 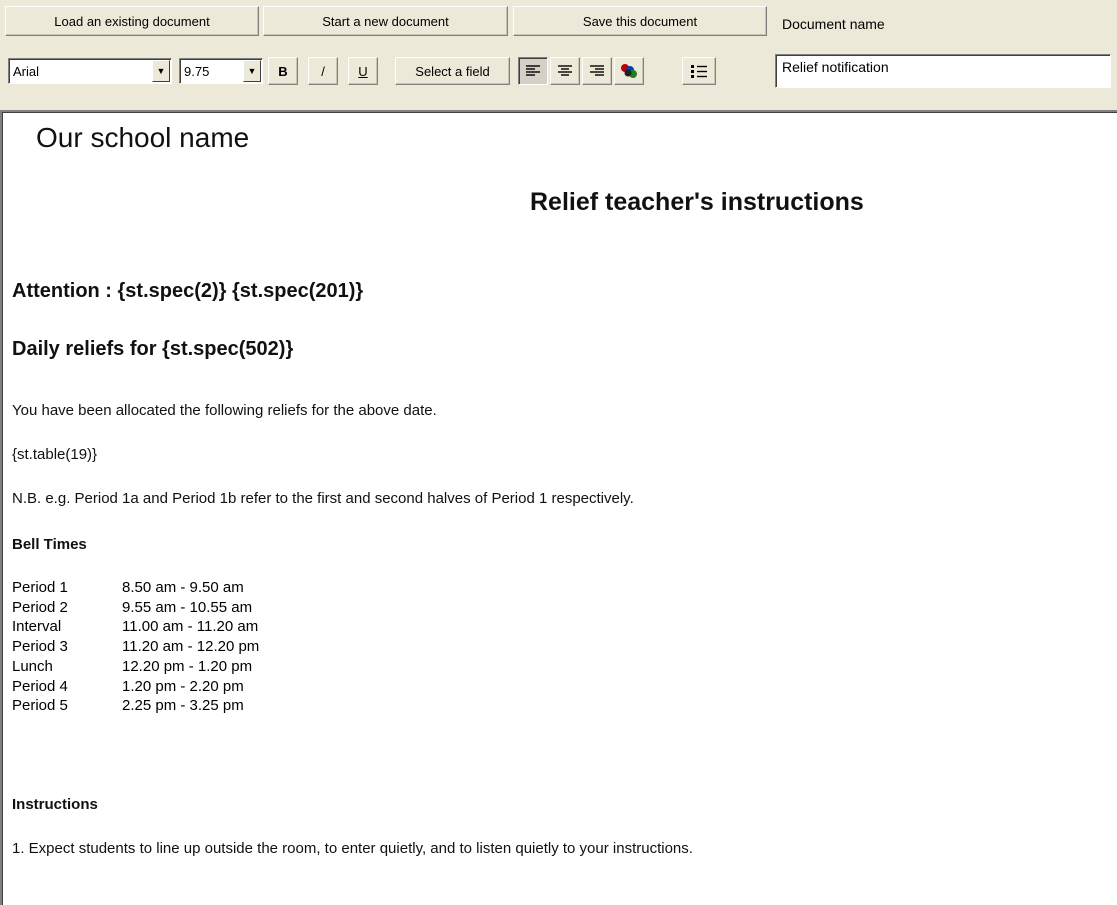 What do you see at coordinates (128, 706) in the screenshot?
I see `bell-time-row: Period 5 2.25 pm - 3.25 pm` at bounding box center [128, 706].